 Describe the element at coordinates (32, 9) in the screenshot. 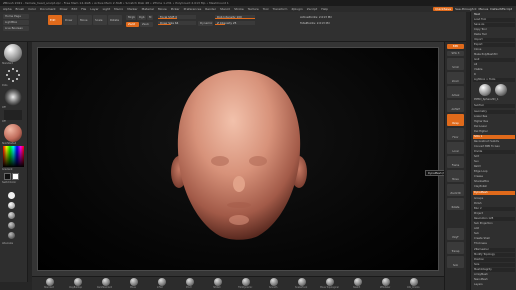

I see `menu-color: Color` at that location.